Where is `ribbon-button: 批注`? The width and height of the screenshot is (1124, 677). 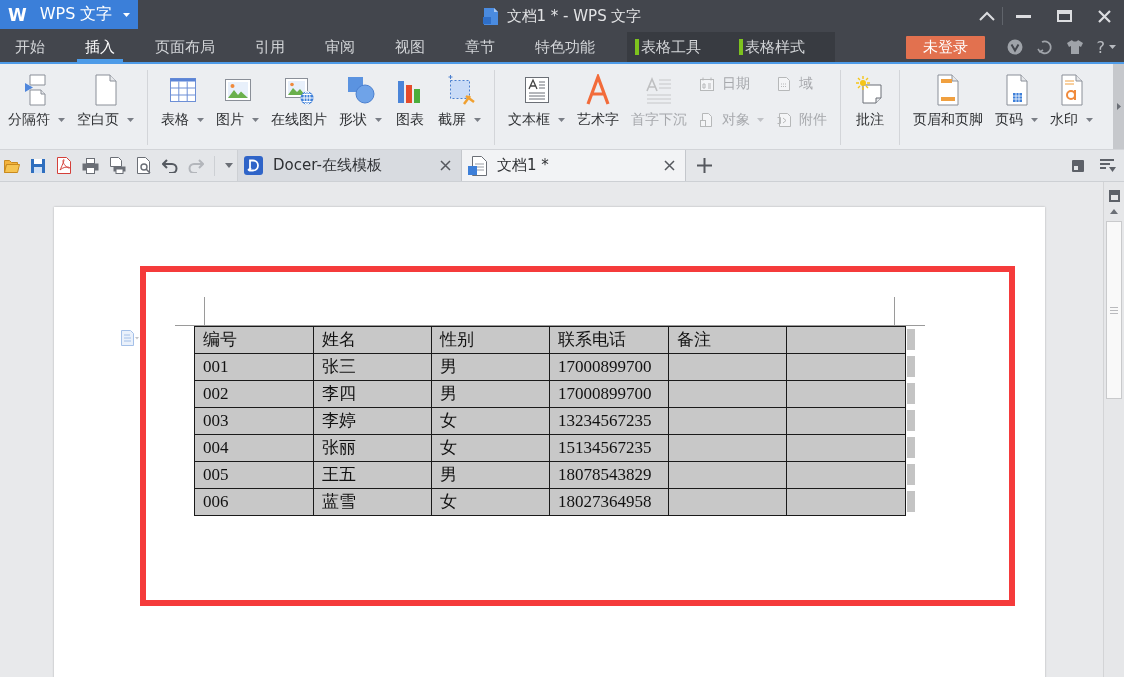 ribbon-button: 批注 is located at coordinates (870, 101).